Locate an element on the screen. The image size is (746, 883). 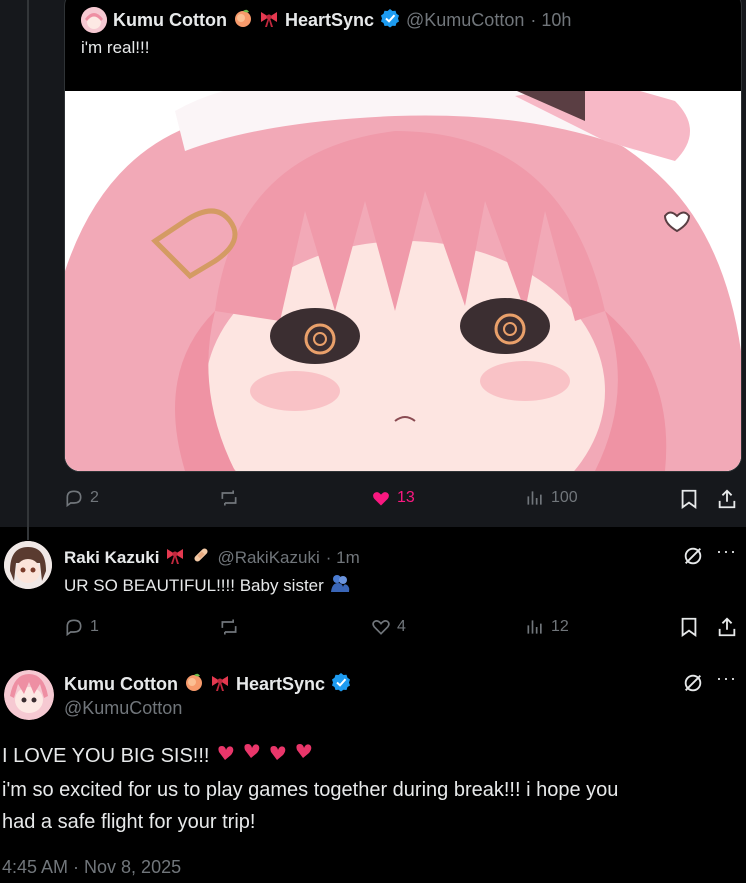
views-button: 100 is located at coordinates (551, 498).